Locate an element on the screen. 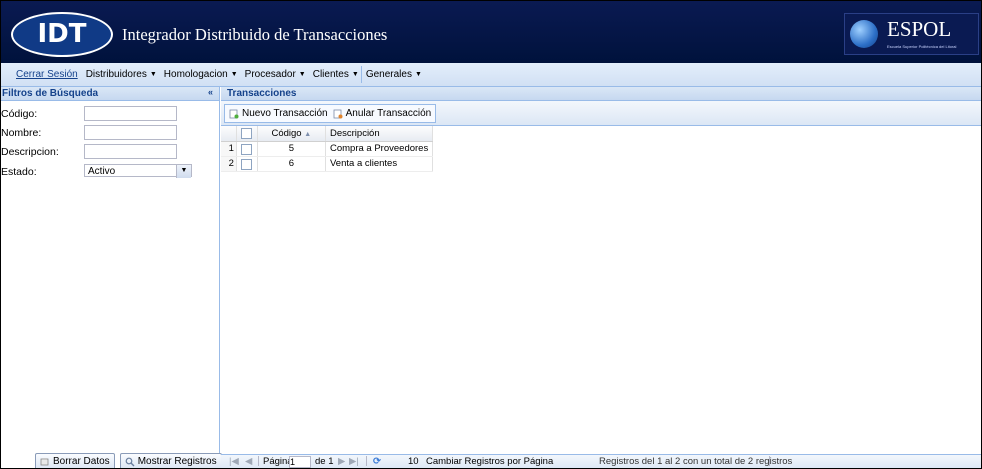 The width and height of the screenshot is (982, 469). page-count: de 1 is located at coordinates (324, 461).